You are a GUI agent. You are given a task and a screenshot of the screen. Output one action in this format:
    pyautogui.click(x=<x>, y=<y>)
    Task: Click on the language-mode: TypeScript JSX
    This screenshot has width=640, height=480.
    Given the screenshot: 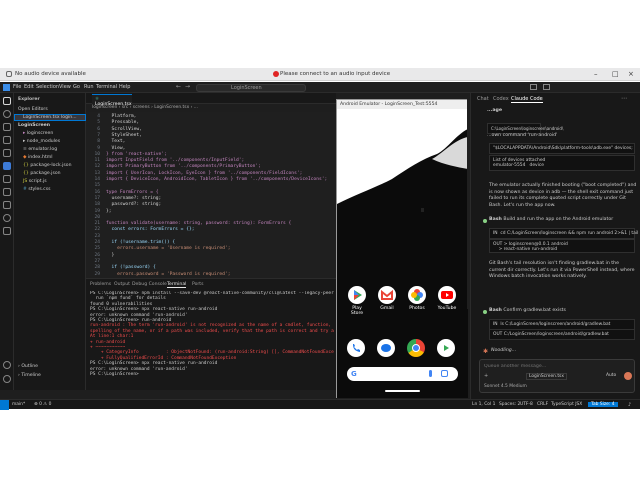 What is the action you would take?
    pyautogui.click(x=566, y=404)
    